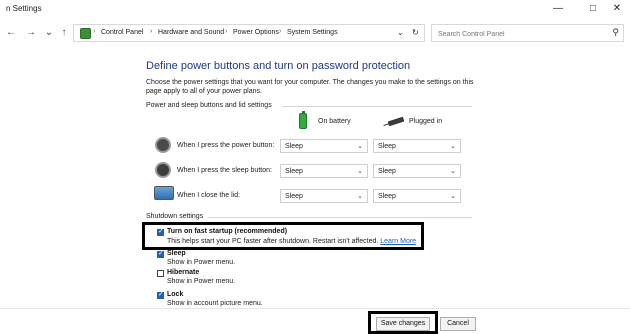 This screenshot has width=630, height=334. What do you see at coordinates (176, 253) in the screenshot?
I see `sleep-option-label: Sleep` at bounding box center [176, 253].